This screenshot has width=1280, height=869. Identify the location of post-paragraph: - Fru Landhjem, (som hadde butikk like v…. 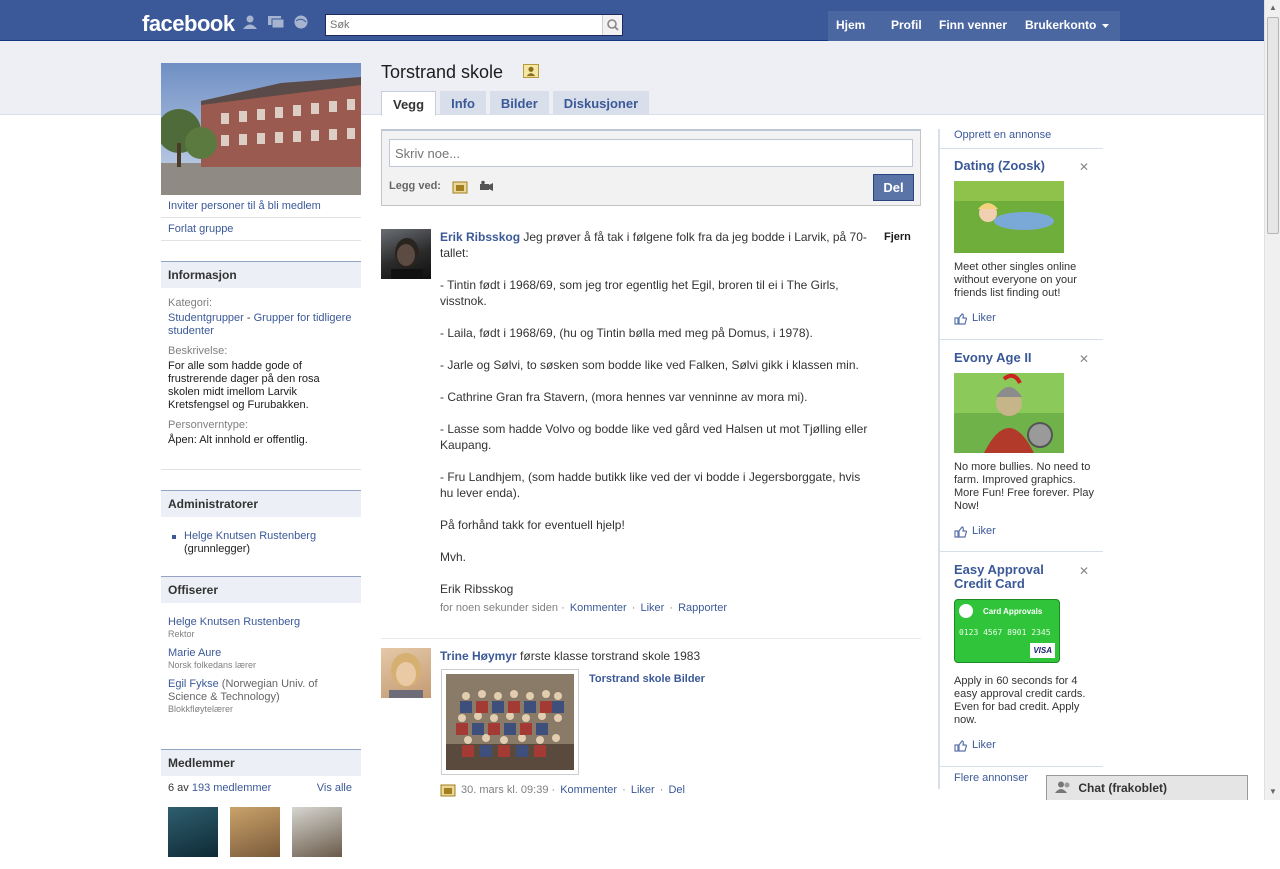
(650, 485).